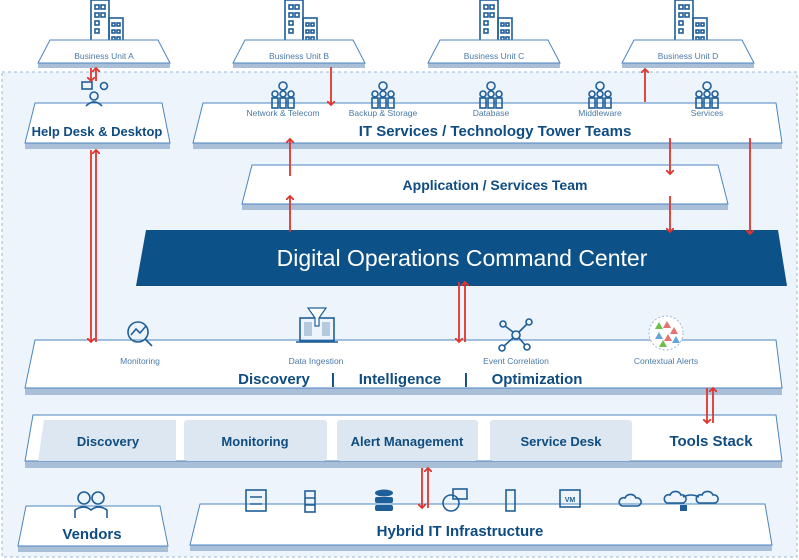  What do you see at coordinates (108, 441) in the screenshot?
I see `tool-label: Discovery` at bounding box center [108, 441].